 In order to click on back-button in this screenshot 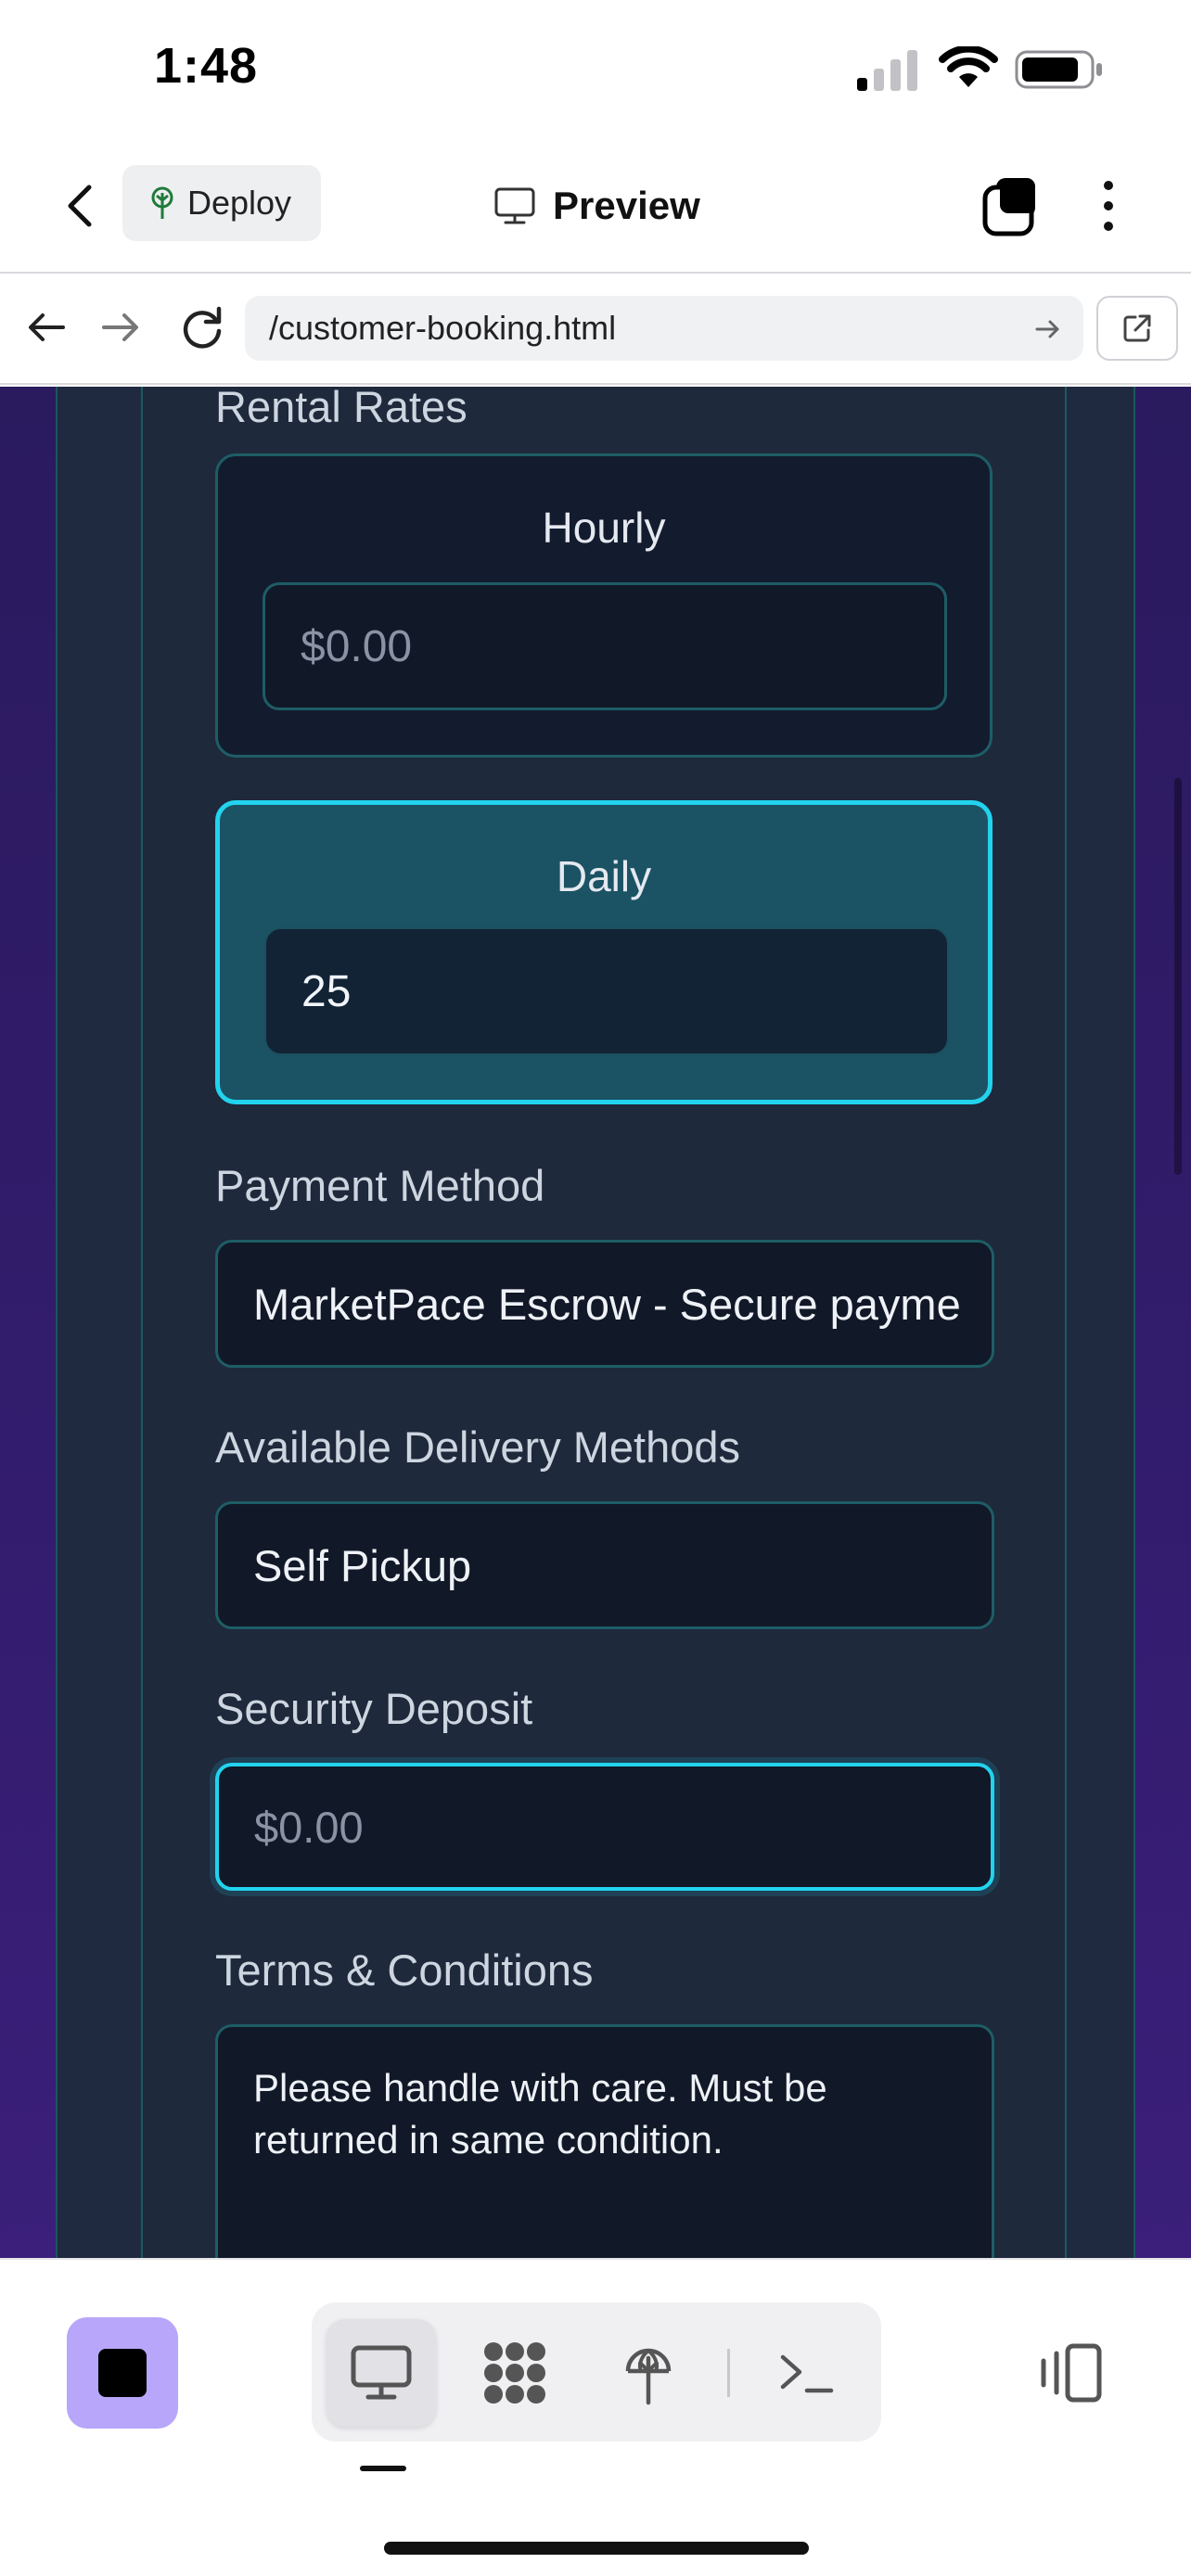, I will do `click(80, 206)`.